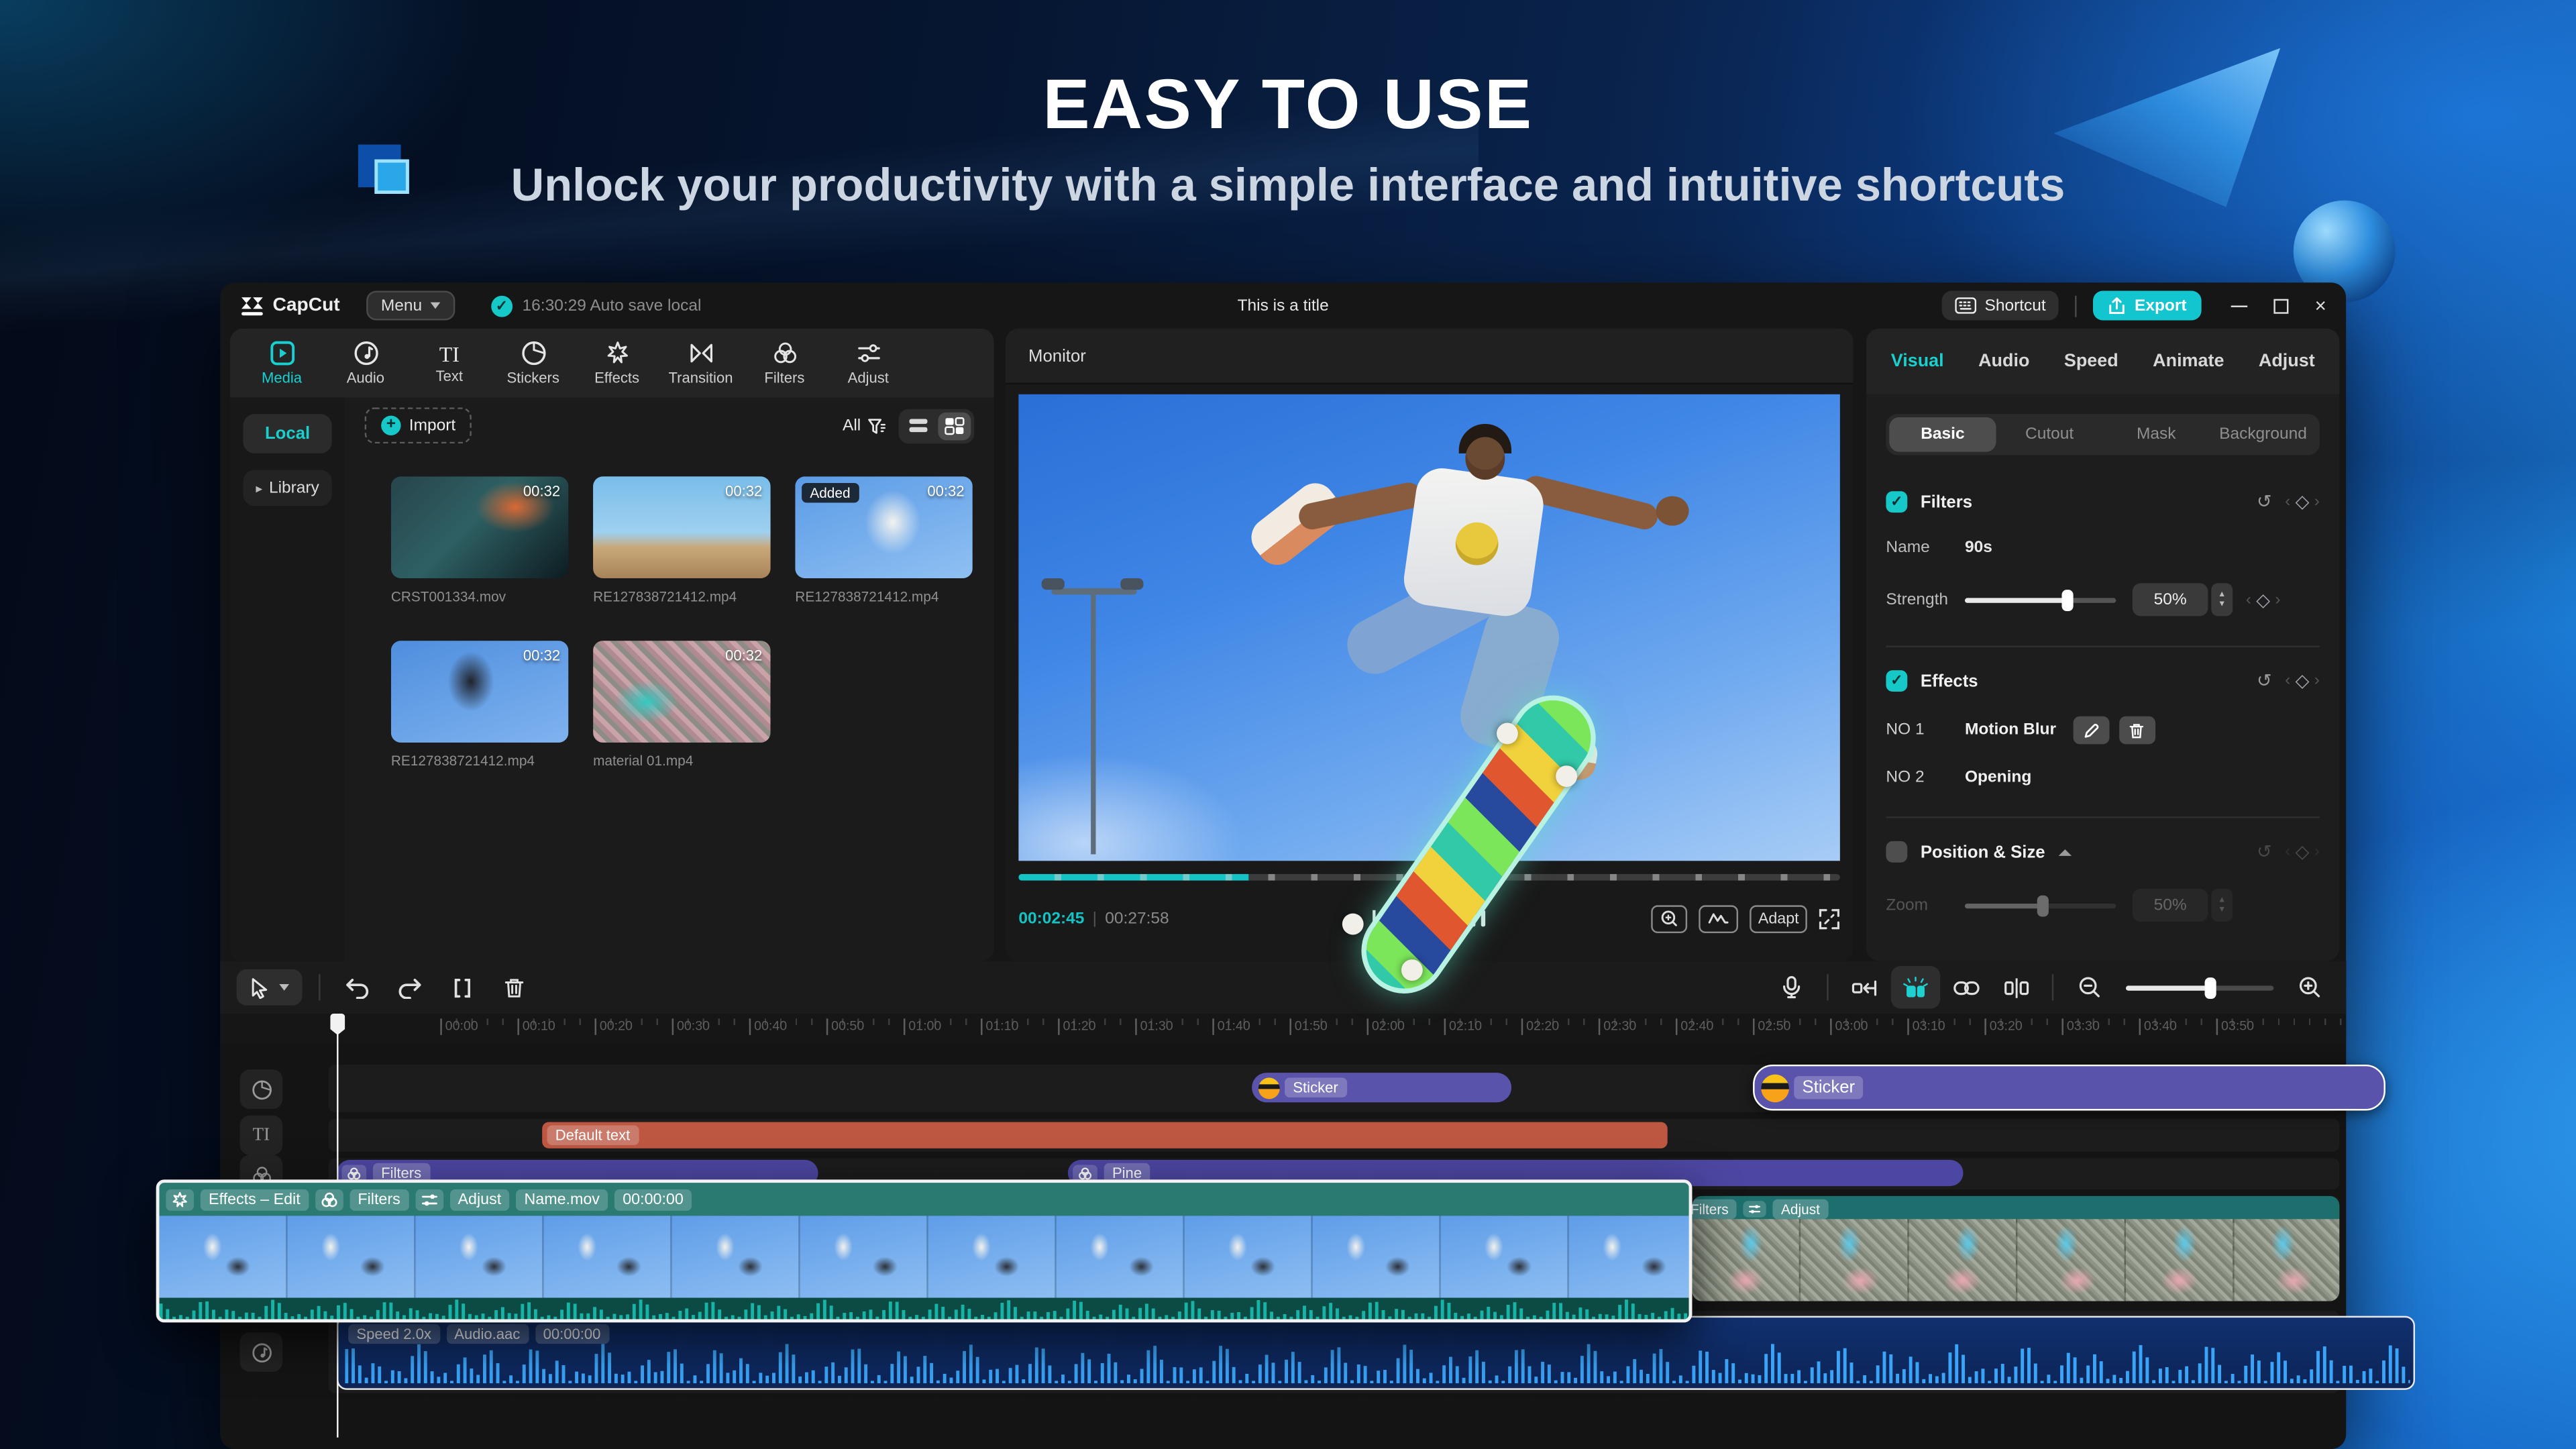 This screenshot has width=2576, height=1449. What do you see at coordinates (2103, 817) in the screenshot?
I see `section-divider` at bounding box center [2103, 817].